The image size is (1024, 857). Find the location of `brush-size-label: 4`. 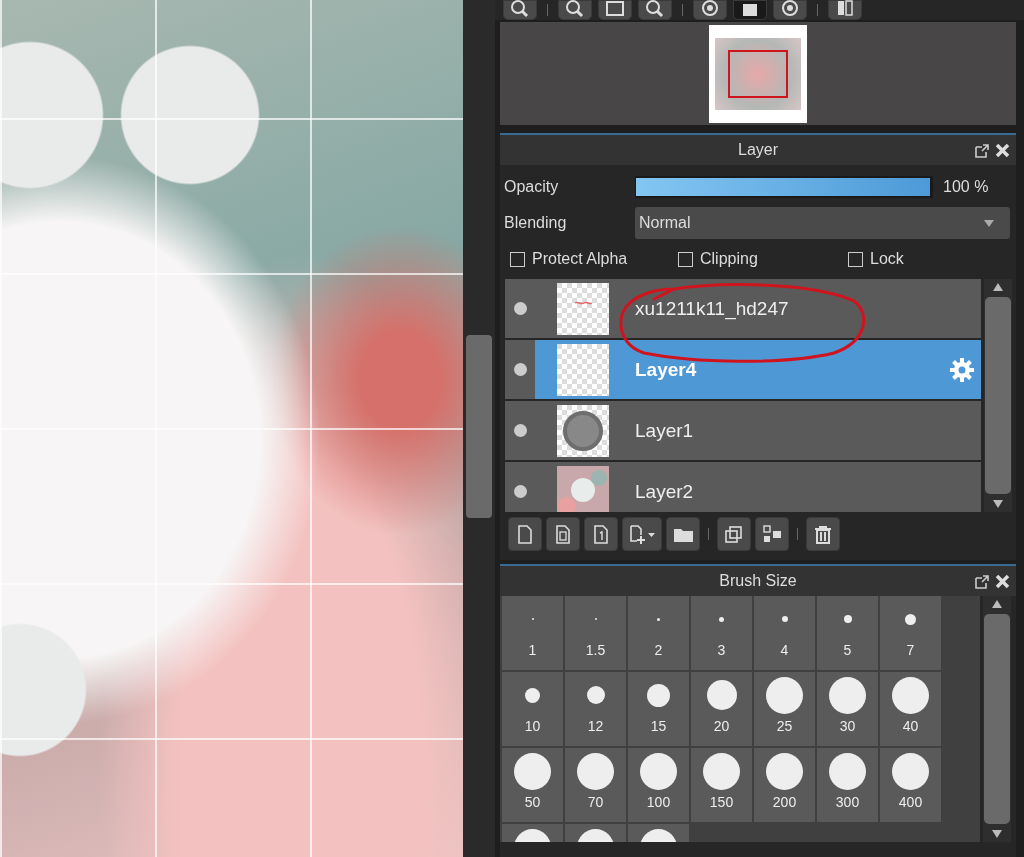

brush-size-label: 4 is located at coordinates (784, 650).